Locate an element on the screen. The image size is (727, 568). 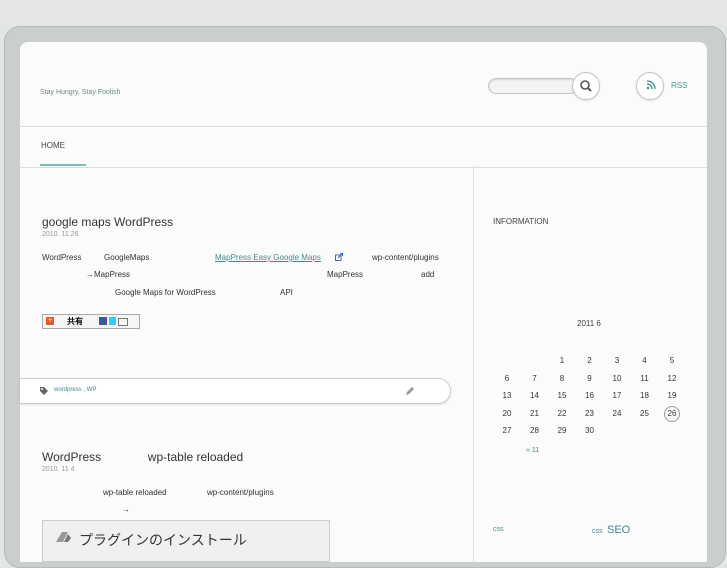
calendar-day: 29 is located at coordinates (562, 430).